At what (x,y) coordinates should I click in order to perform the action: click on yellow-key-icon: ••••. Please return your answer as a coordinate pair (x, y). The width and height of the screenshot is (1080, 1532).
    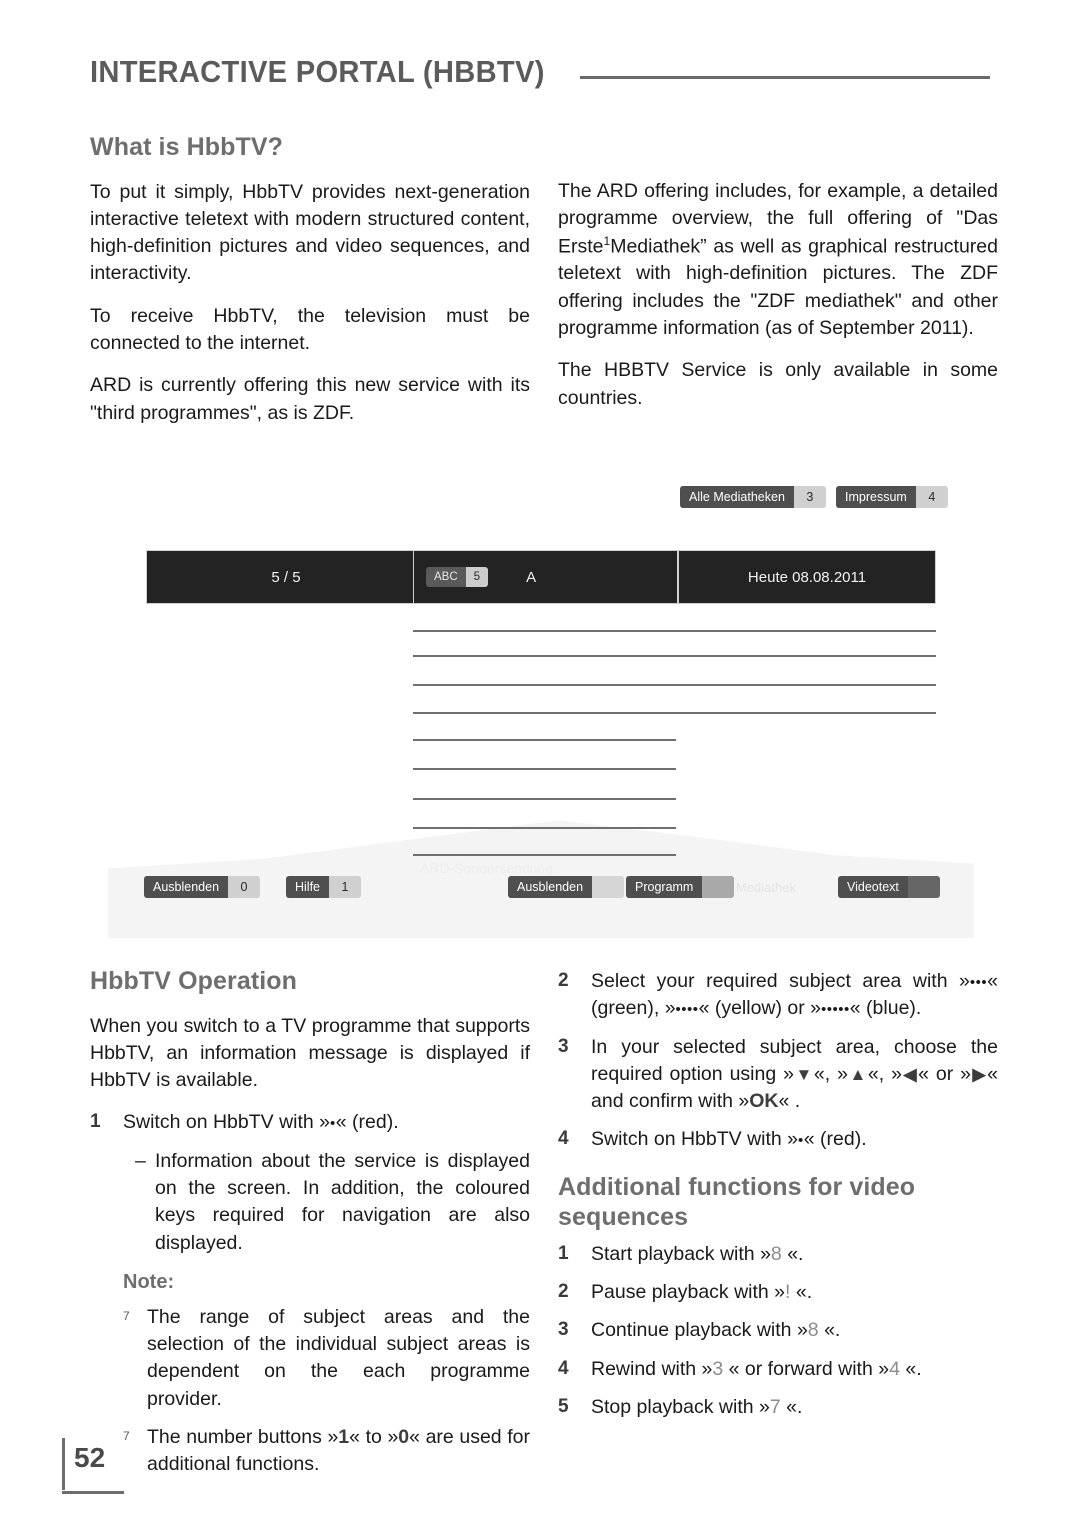
    Looking at the image, I should click on (687, 1010).